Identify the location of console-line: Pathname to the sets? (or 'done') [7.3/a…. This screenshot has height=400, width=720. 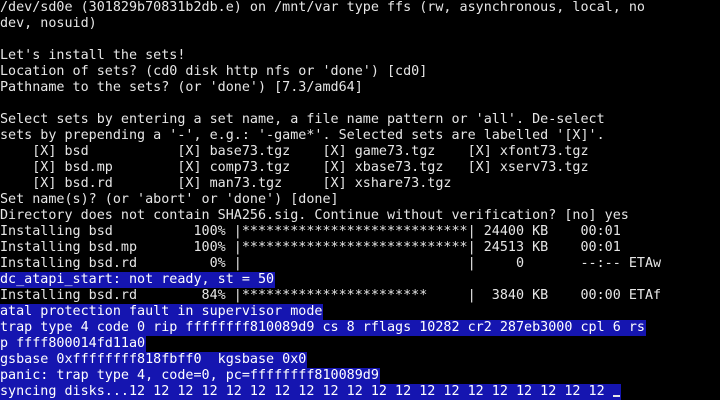
(181, 87).